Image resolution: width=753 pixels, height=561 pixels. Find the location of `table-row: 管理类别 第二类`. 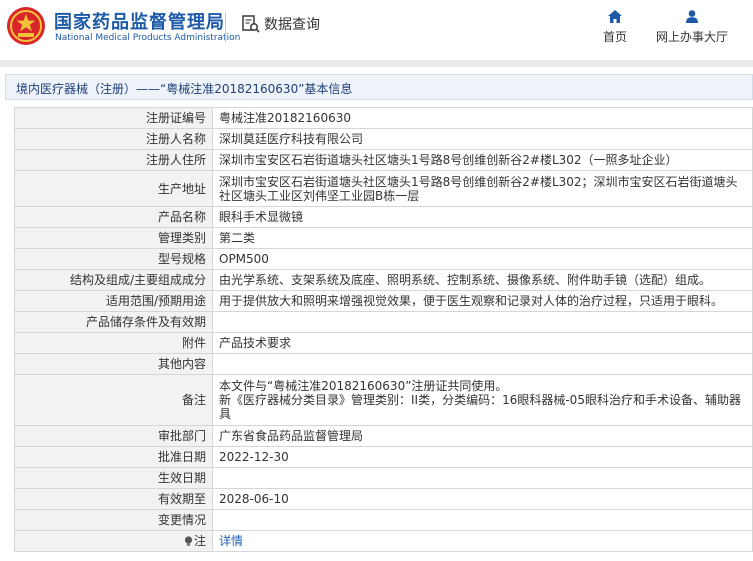

table-row: 管理类别 第二类 is located at coordinates (383, 238).